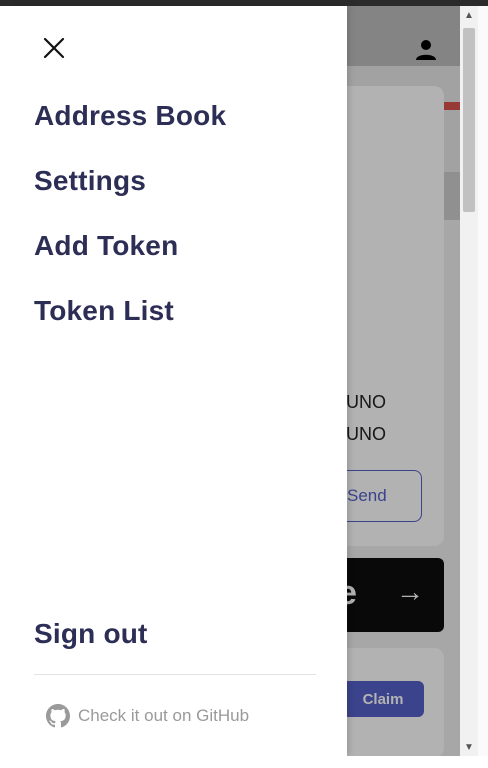 Image resolution: width=488 pixels, height=768 pixels. I want to click on github-link: Check it out on GitHub, so click(147, 716).